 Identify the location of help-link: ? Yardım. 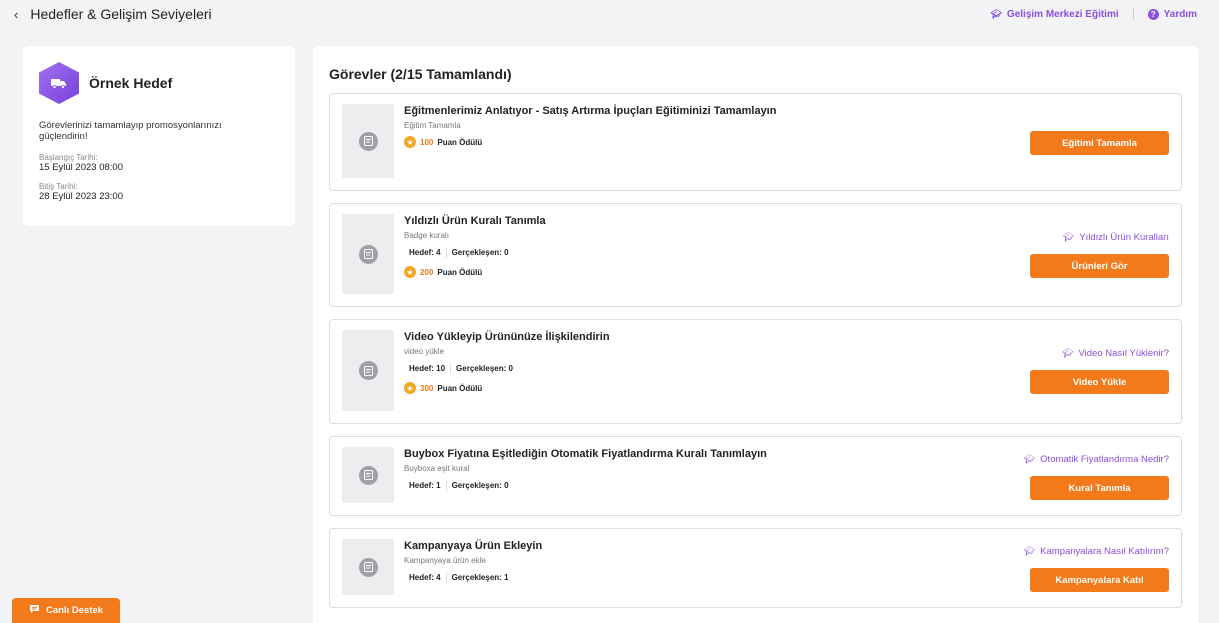
(1172, 14).